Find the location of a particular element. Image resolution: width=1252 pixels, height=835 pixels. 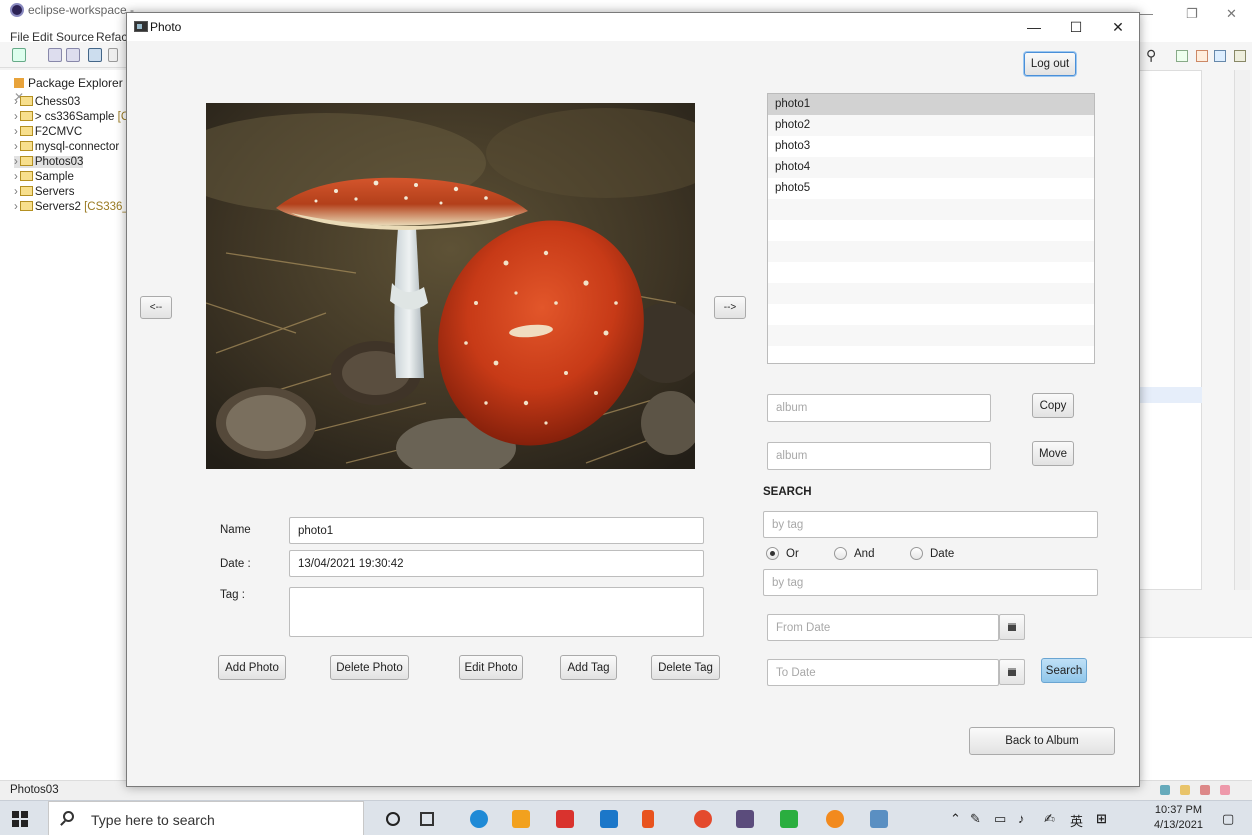

radio-or is located at coordinates (772, 553).